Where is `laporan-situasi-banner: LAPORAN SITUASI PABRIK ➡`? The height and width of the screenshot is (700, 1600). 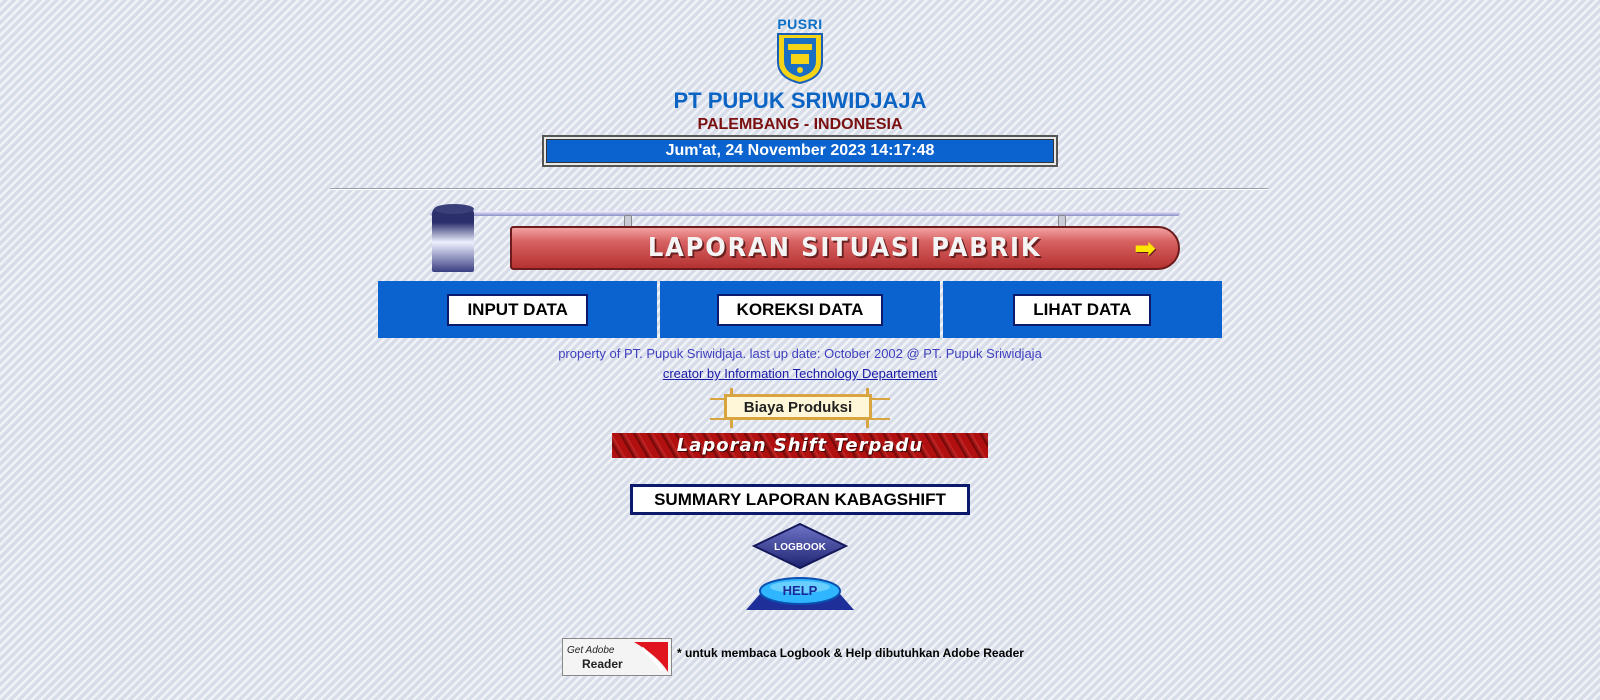 laporan-situasi-banner: LAPORAN SITUASI PABRIK ➡ is located at coordinates (799, 240).